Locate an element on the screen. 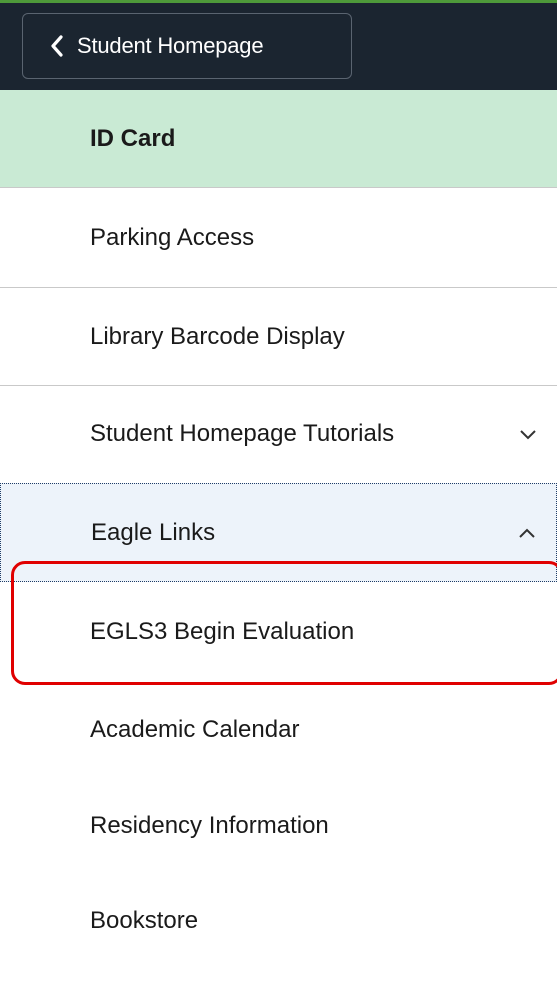  nav-subitem-egls3-begin-evaluation: EGLS3 Begin Evaluation is located at coordinates (278, 632).